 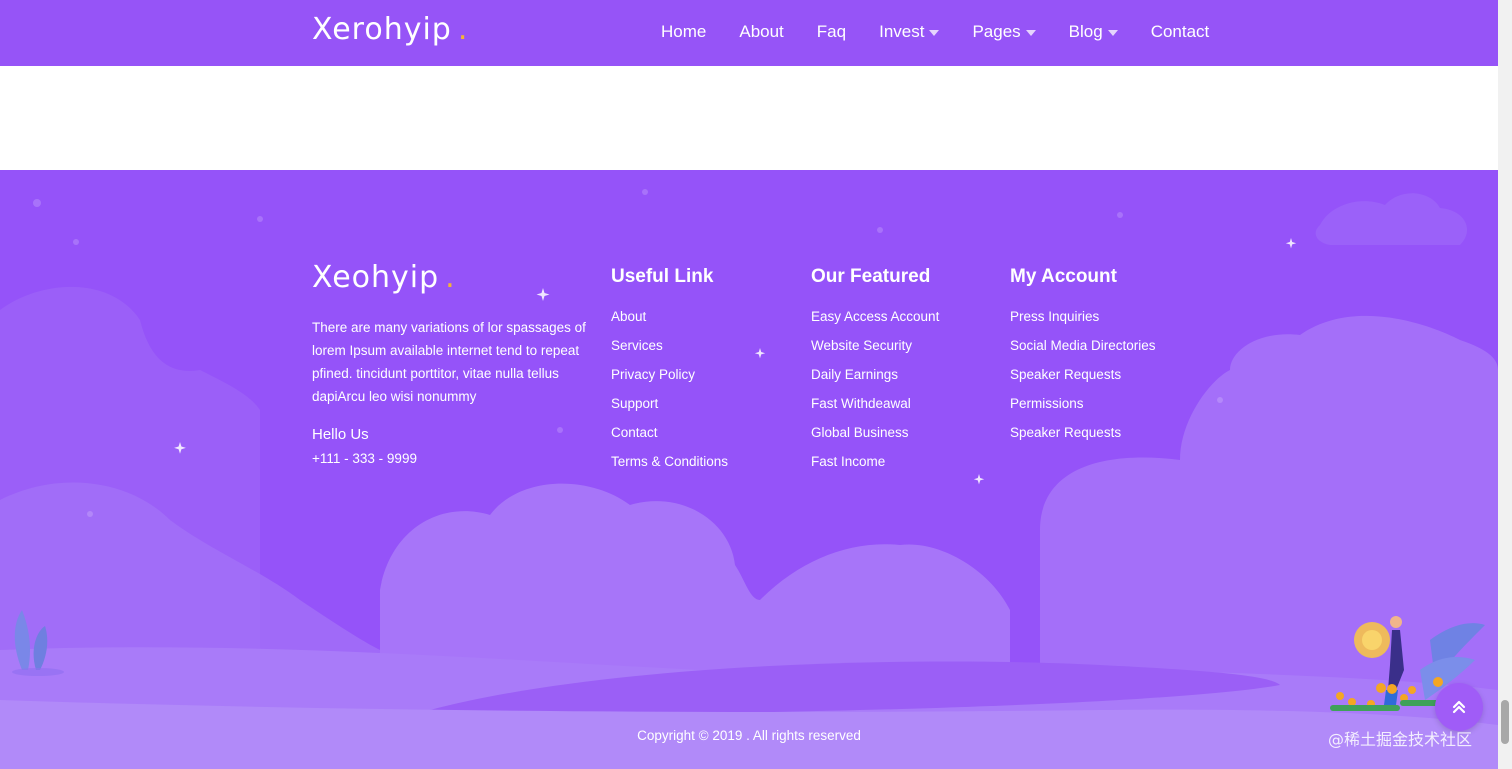 What do you see at coordinates (1083, 351) in the screenshot?
I see `footer-link: Social Media Directories` at bounding box center [1083, 351].